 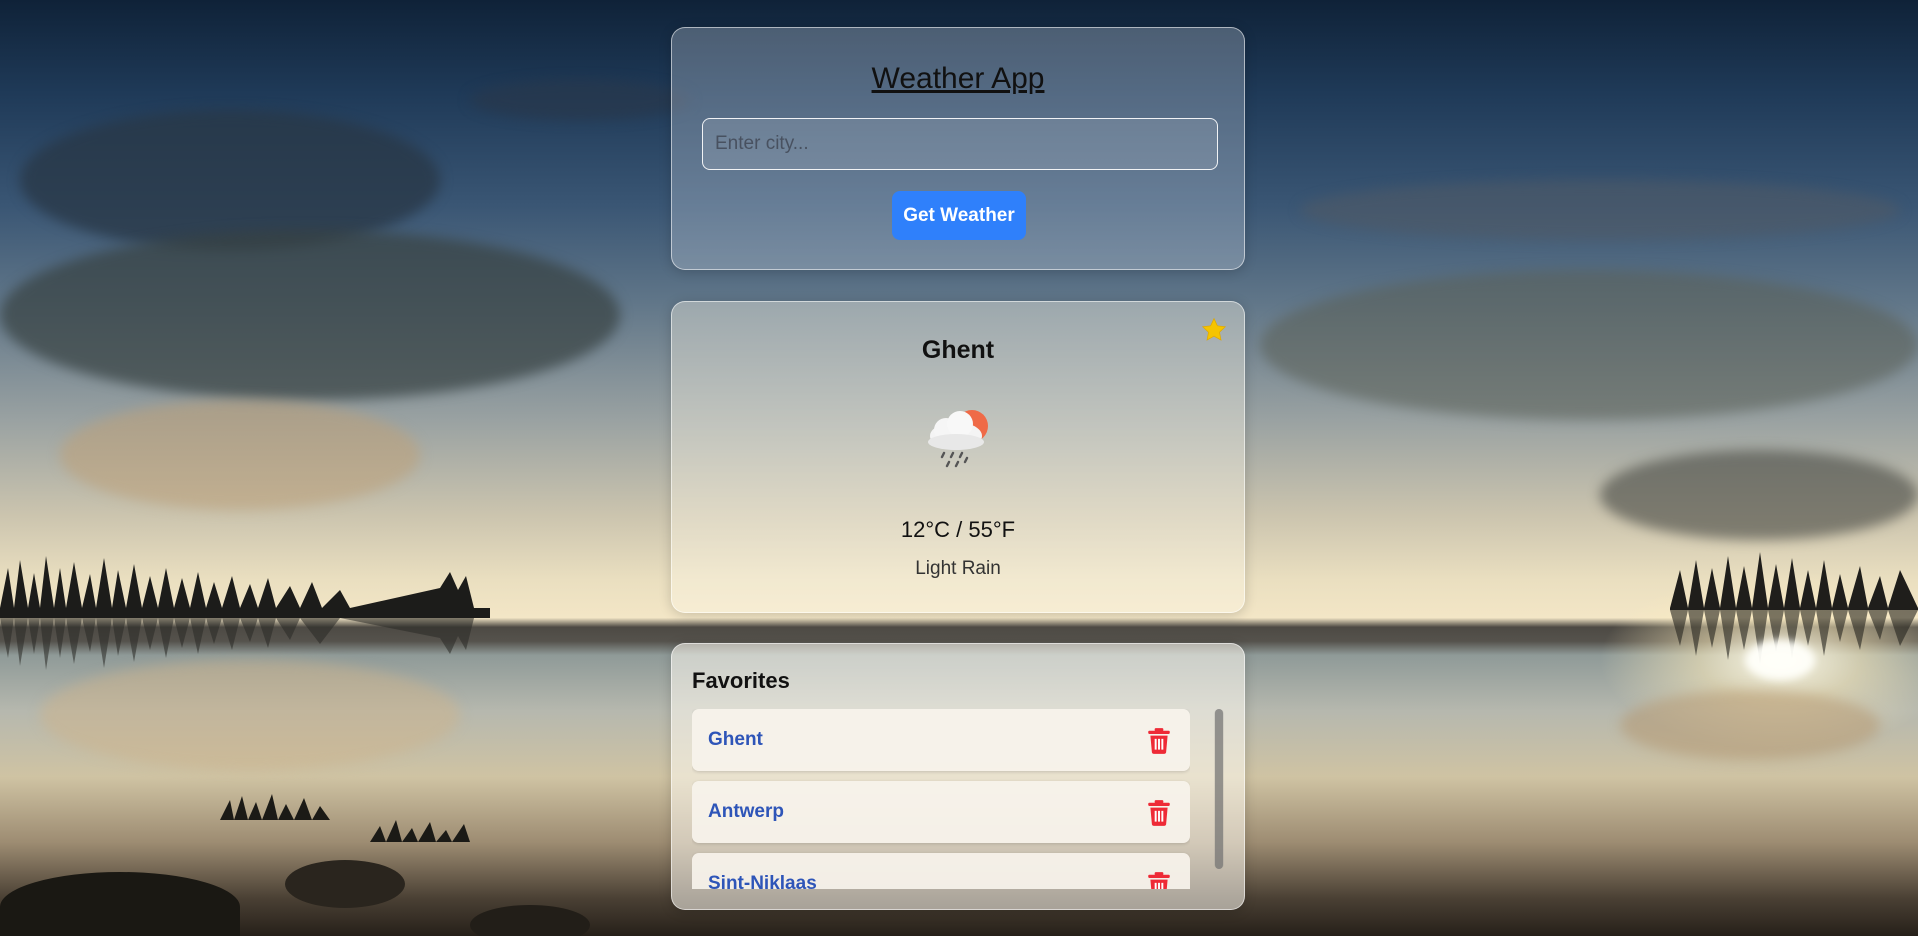 I want to click on scrollbar-thumb, so click(x=1219, y=789).